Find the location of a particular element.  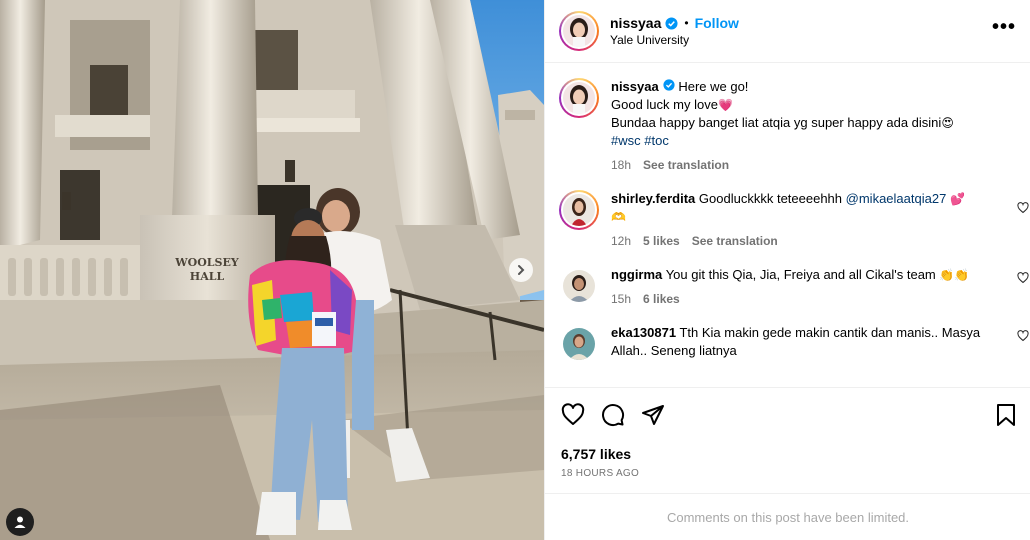

post-header: nissyaa • Follow Yale University ••• is located at coordinates (787, 31).